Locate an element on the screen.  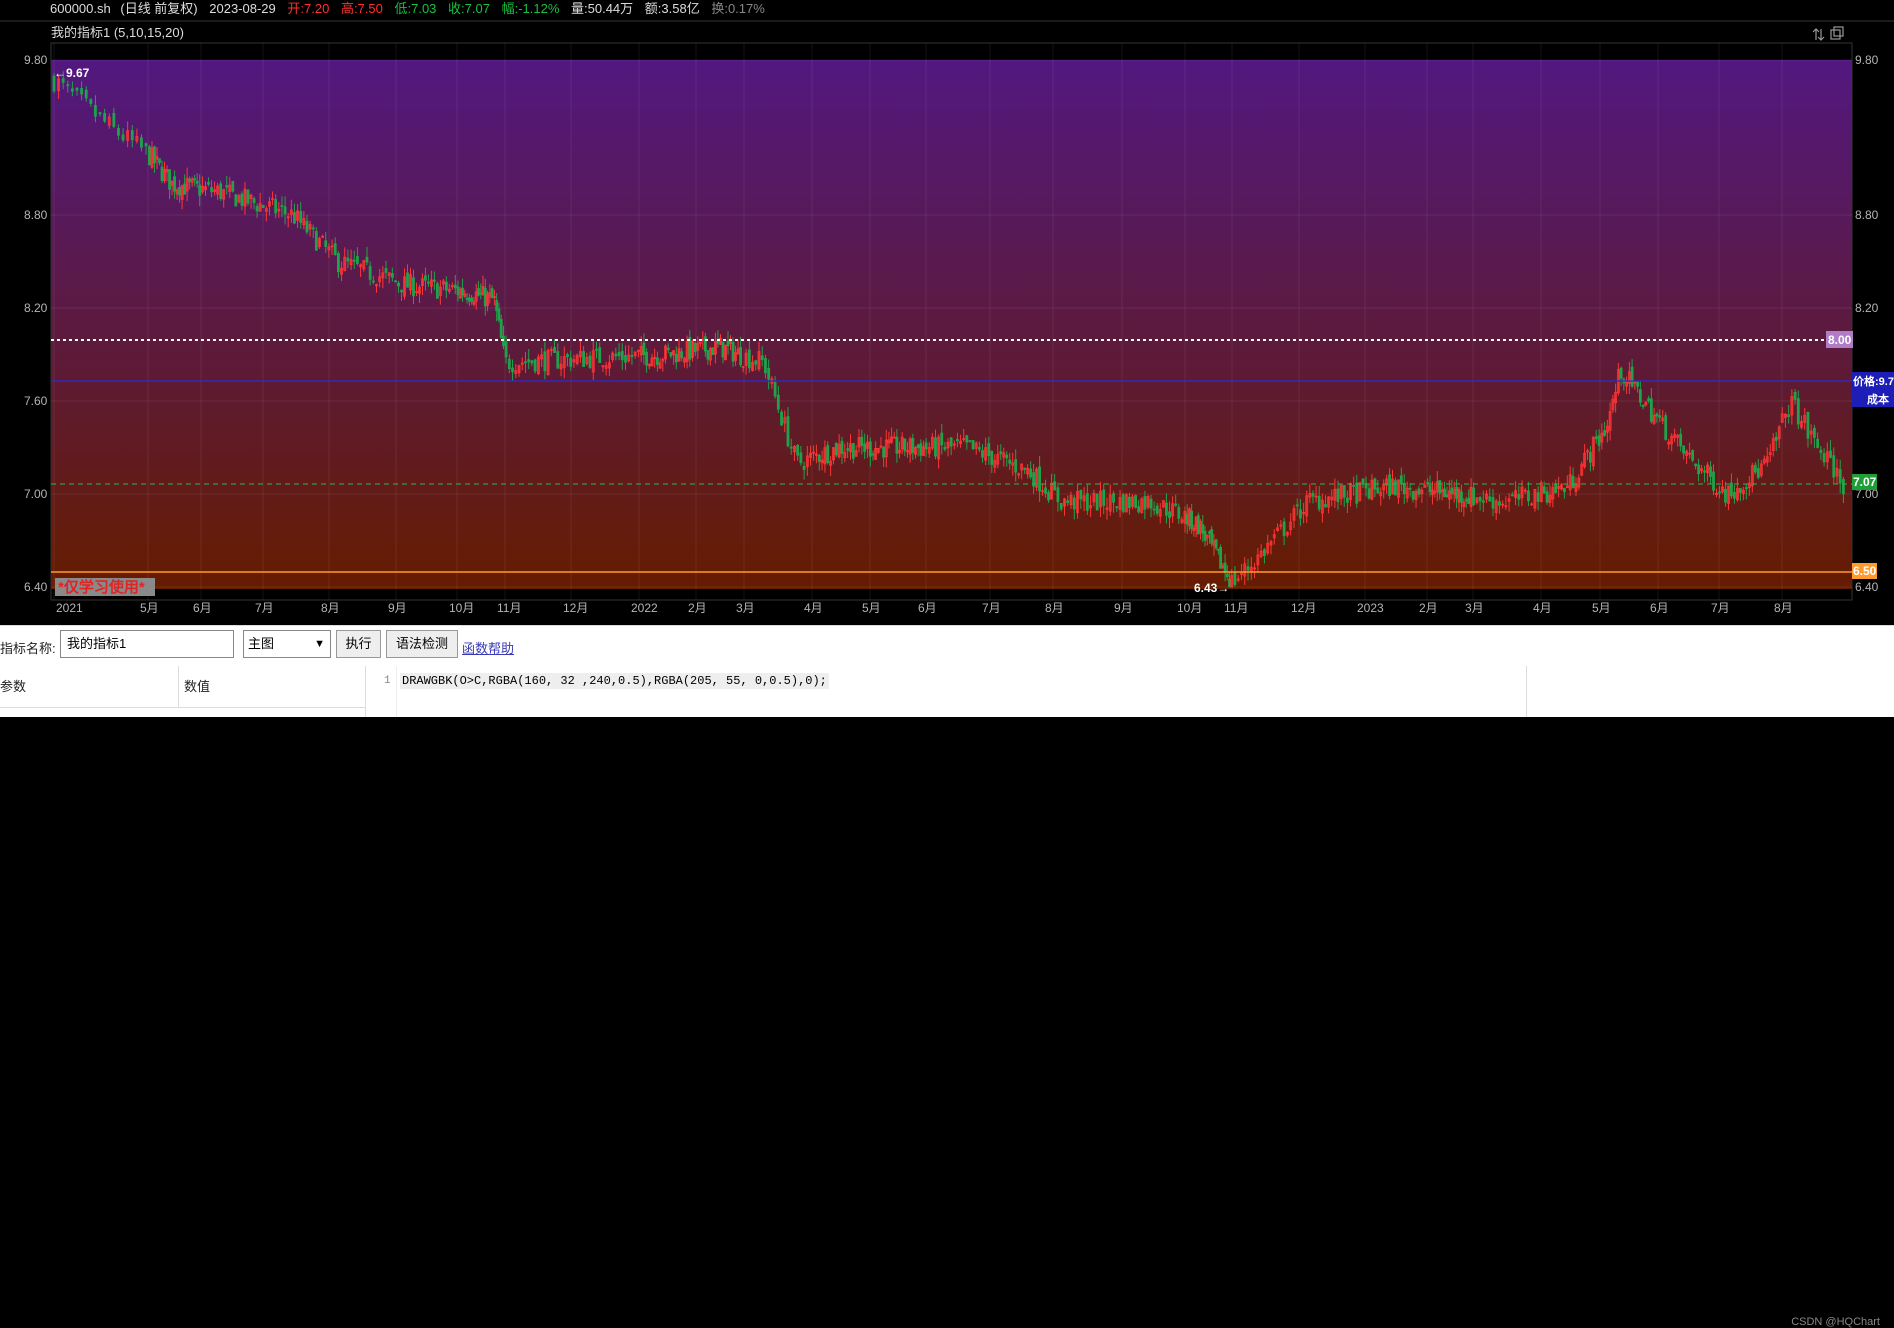
function-help-link: 函数帮助 is located at coordinates (488, 647).